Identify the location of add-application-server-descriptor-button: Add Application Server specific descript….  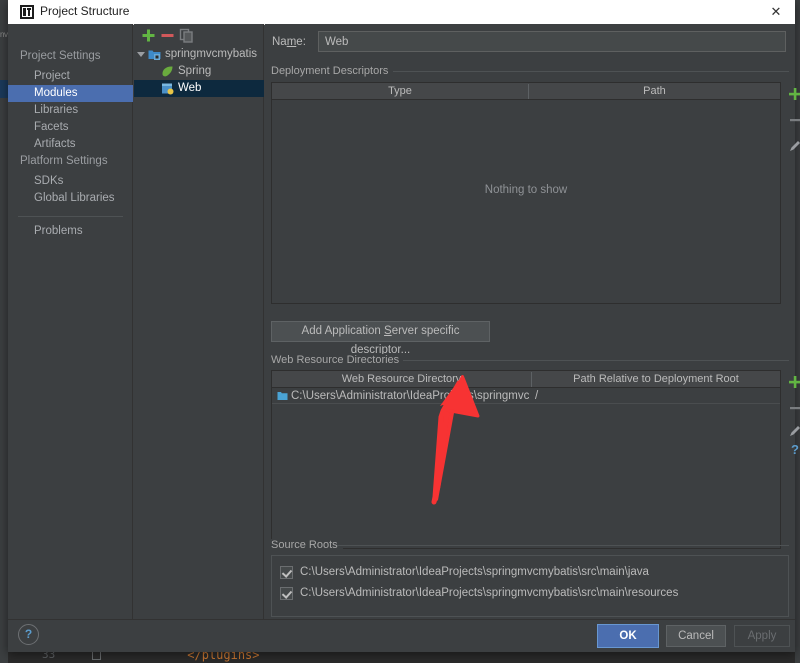
(380, 338).